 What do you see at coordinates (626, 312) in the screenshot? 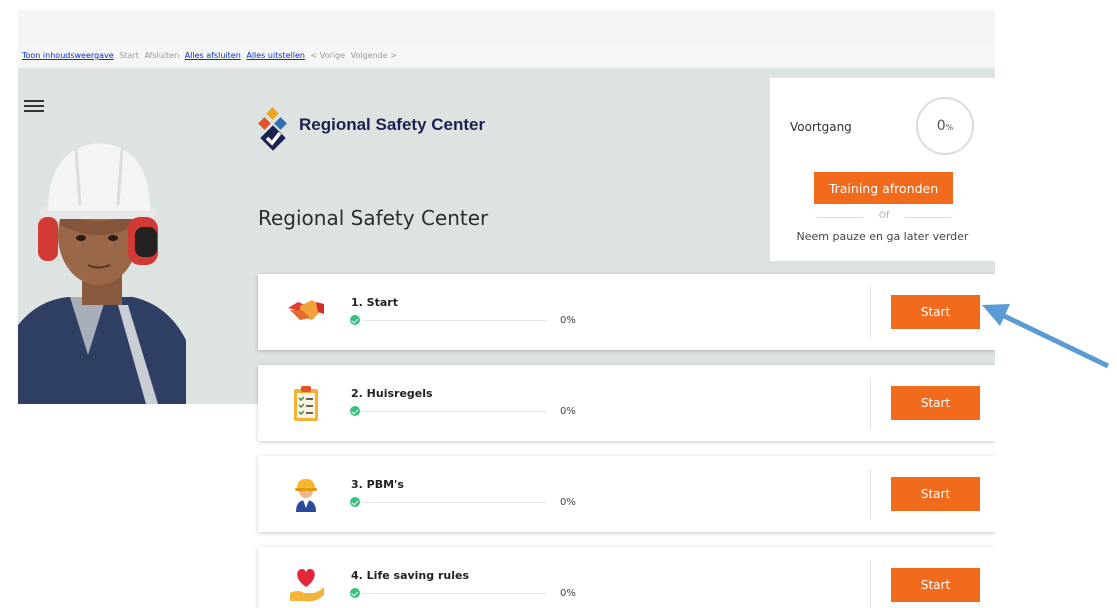
I see `module-card-start: 1. Start 0% Start` at bounding box center [626, 312].